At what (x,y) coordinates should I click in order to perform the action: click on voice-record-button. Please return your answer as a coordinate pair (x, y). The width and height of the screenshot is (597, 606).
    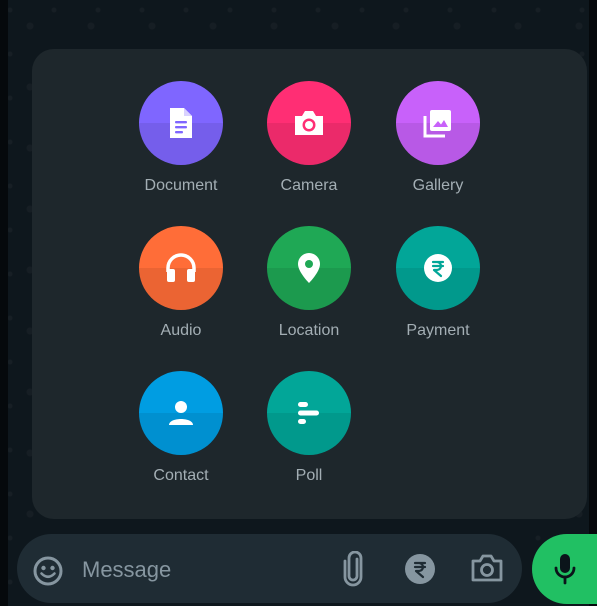
    Looking at the image, I should click on (564, 569).